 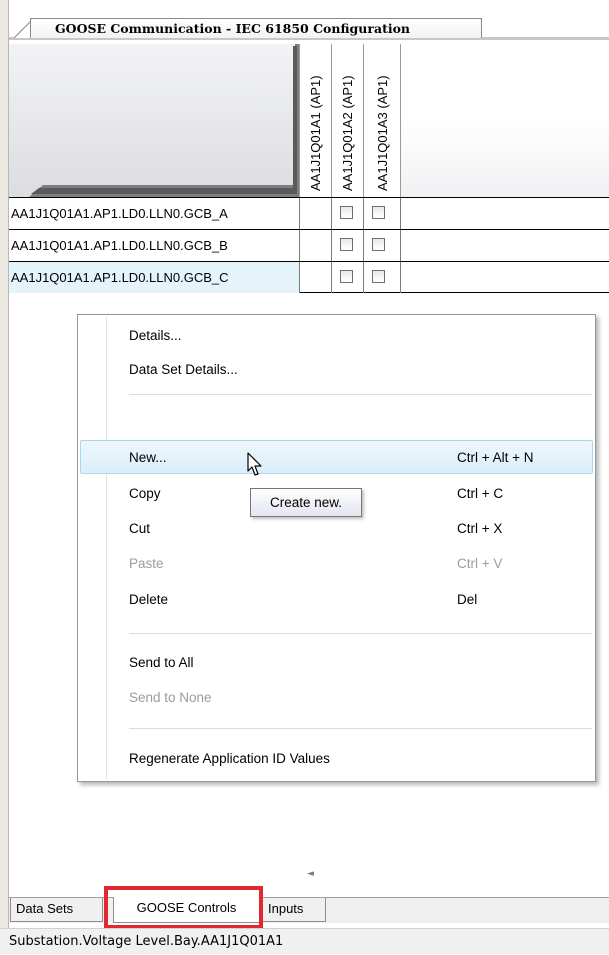 What do you see at coordinates (254, 464) in the screenshot?
I see `mouse-pointer-icon` at bounding box center [254, 464].